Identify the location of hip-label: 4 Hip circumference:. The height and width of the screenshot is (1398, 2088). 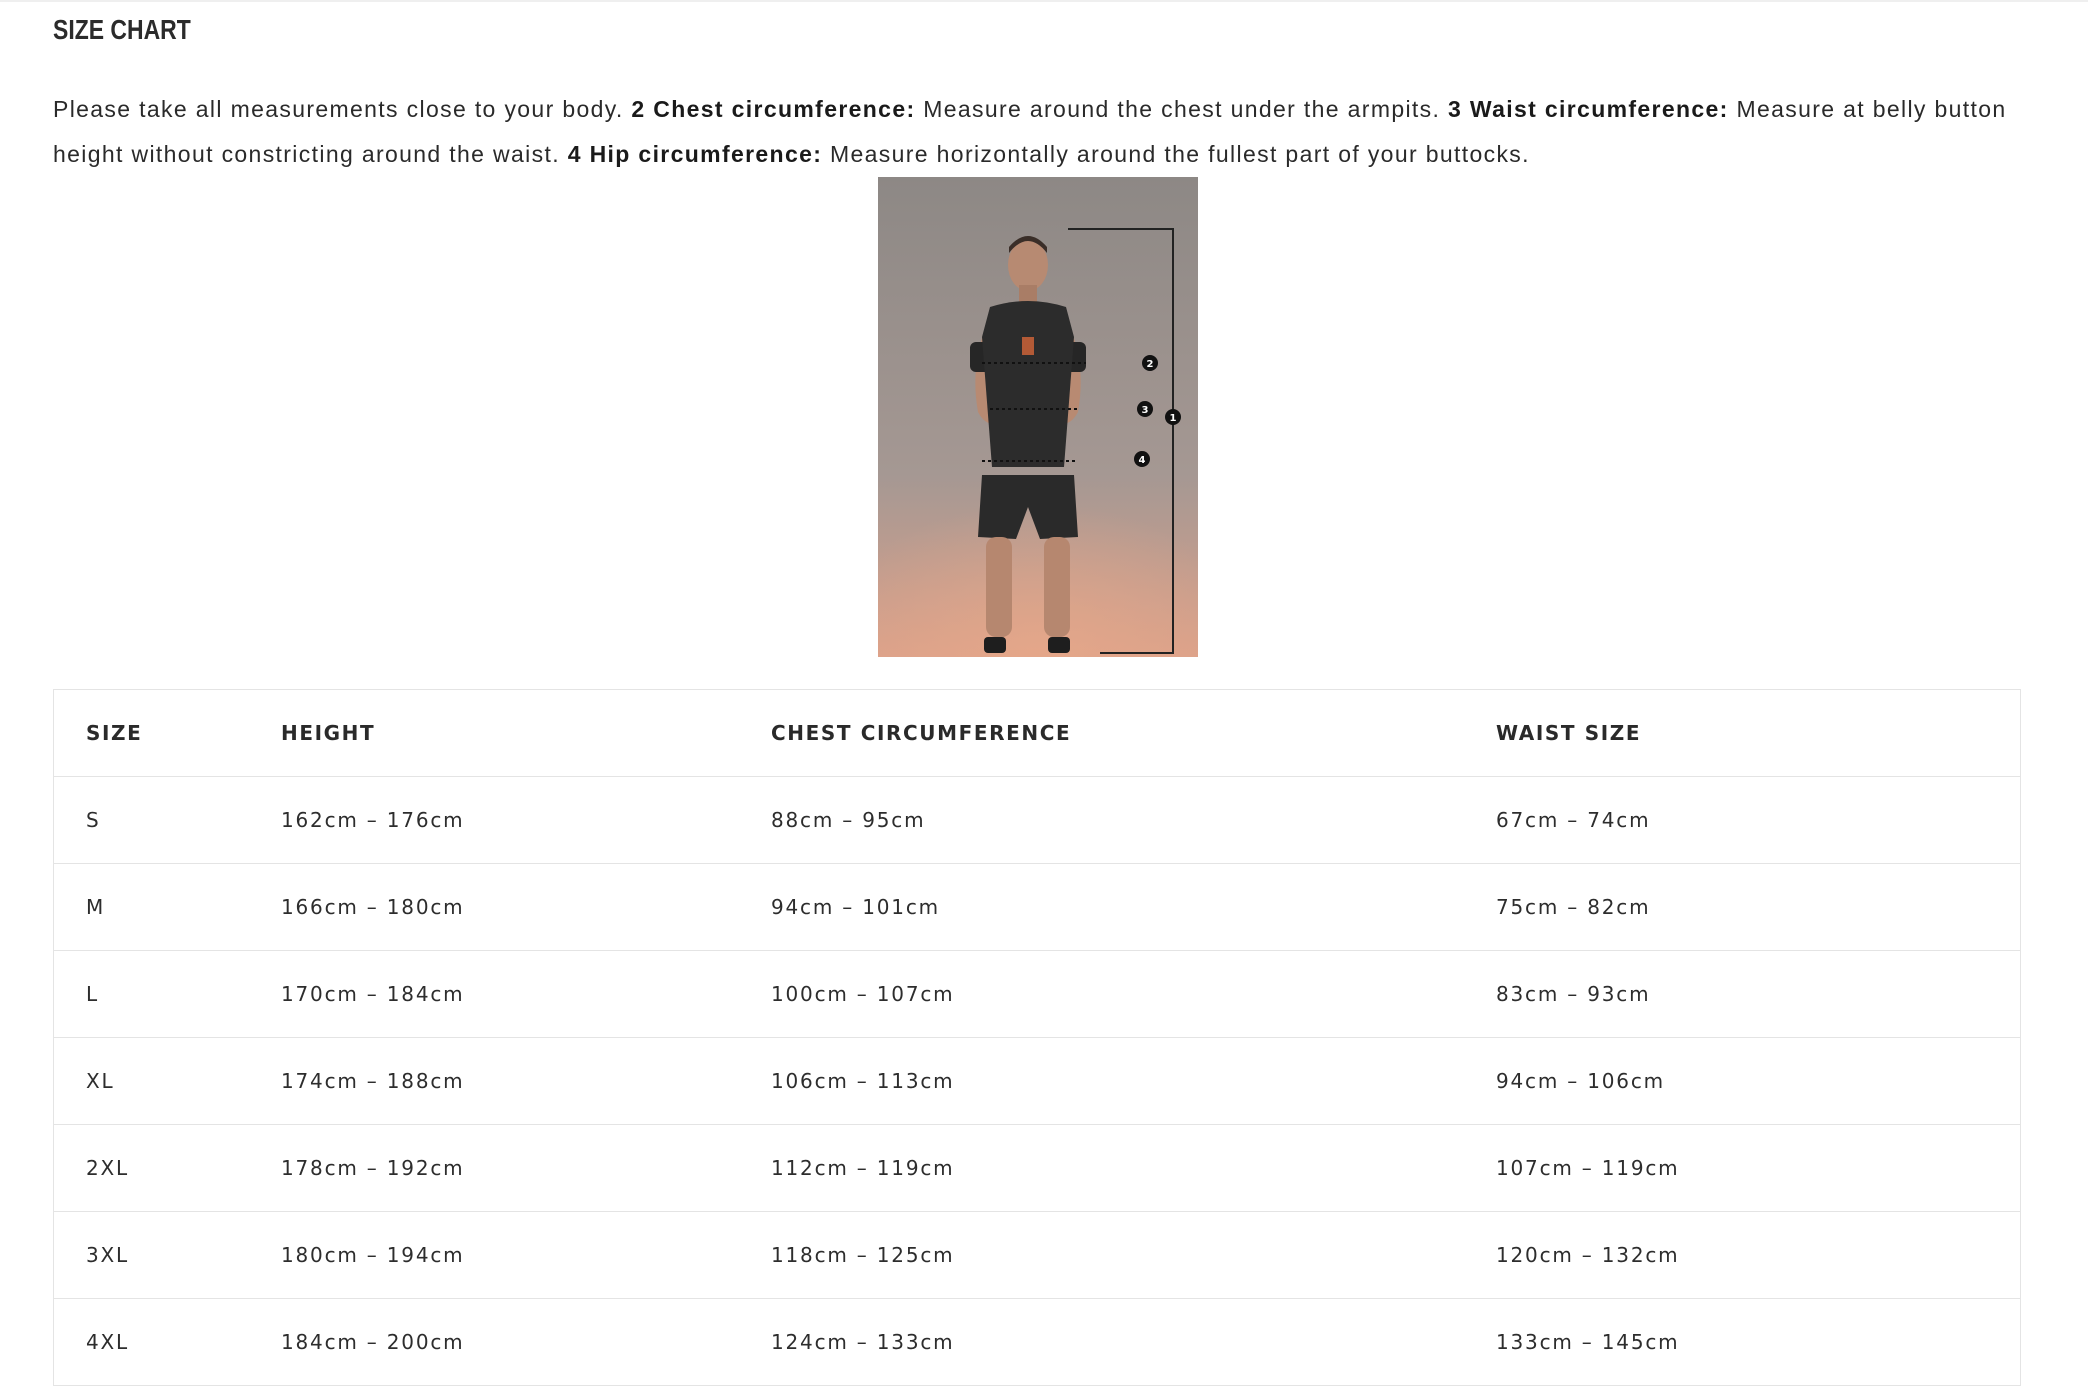
(695, 154).